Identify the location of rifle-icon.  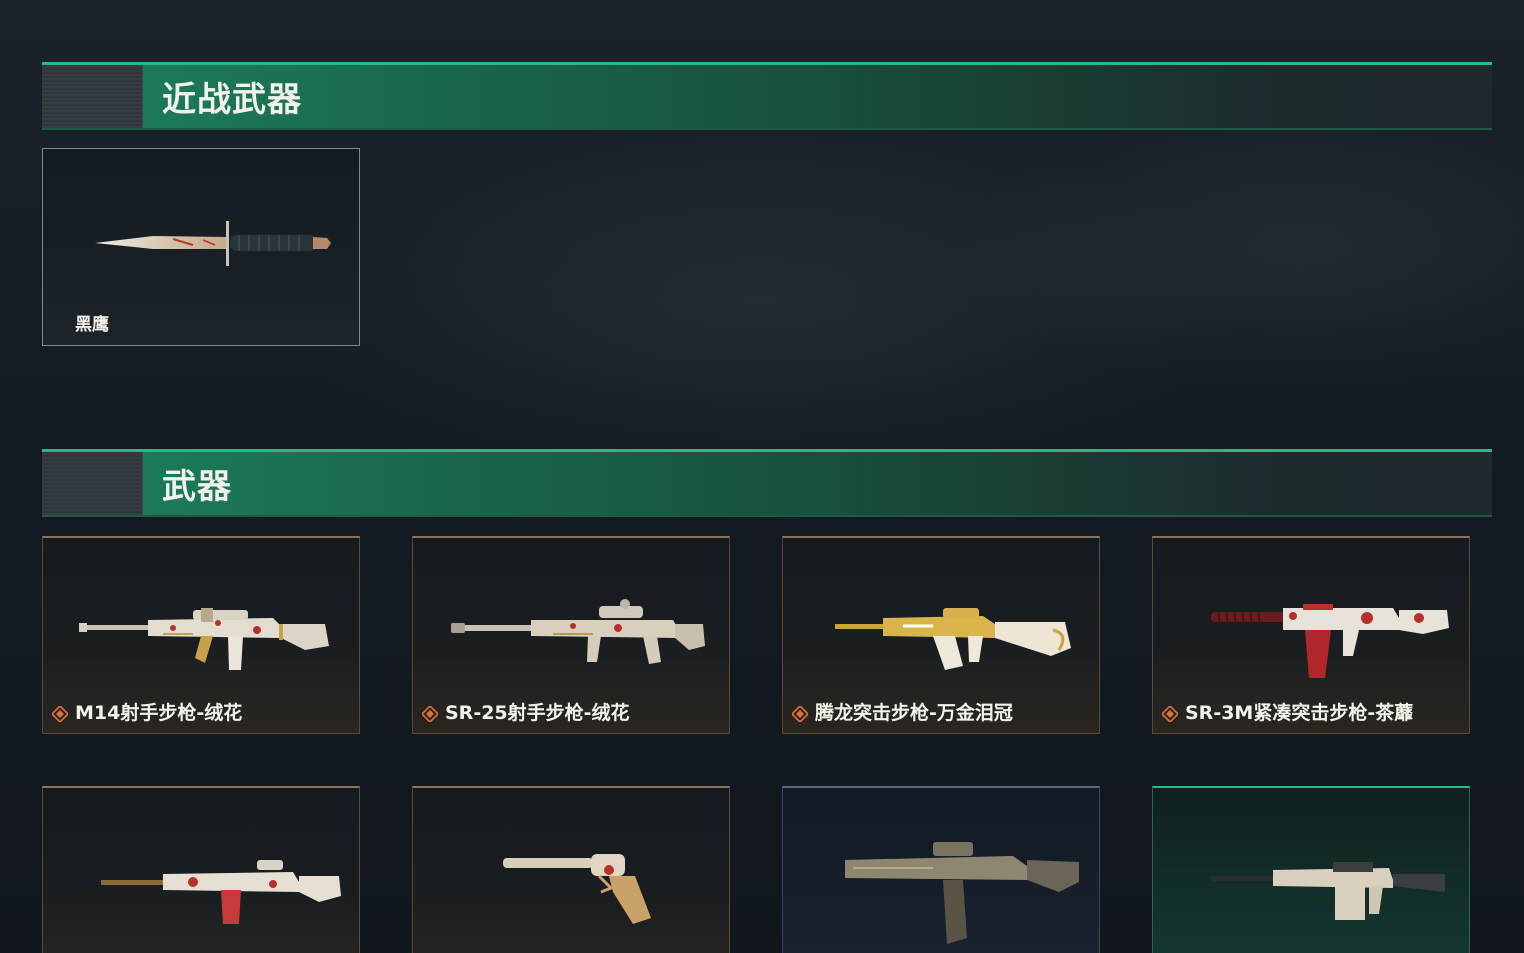
(221, 892).